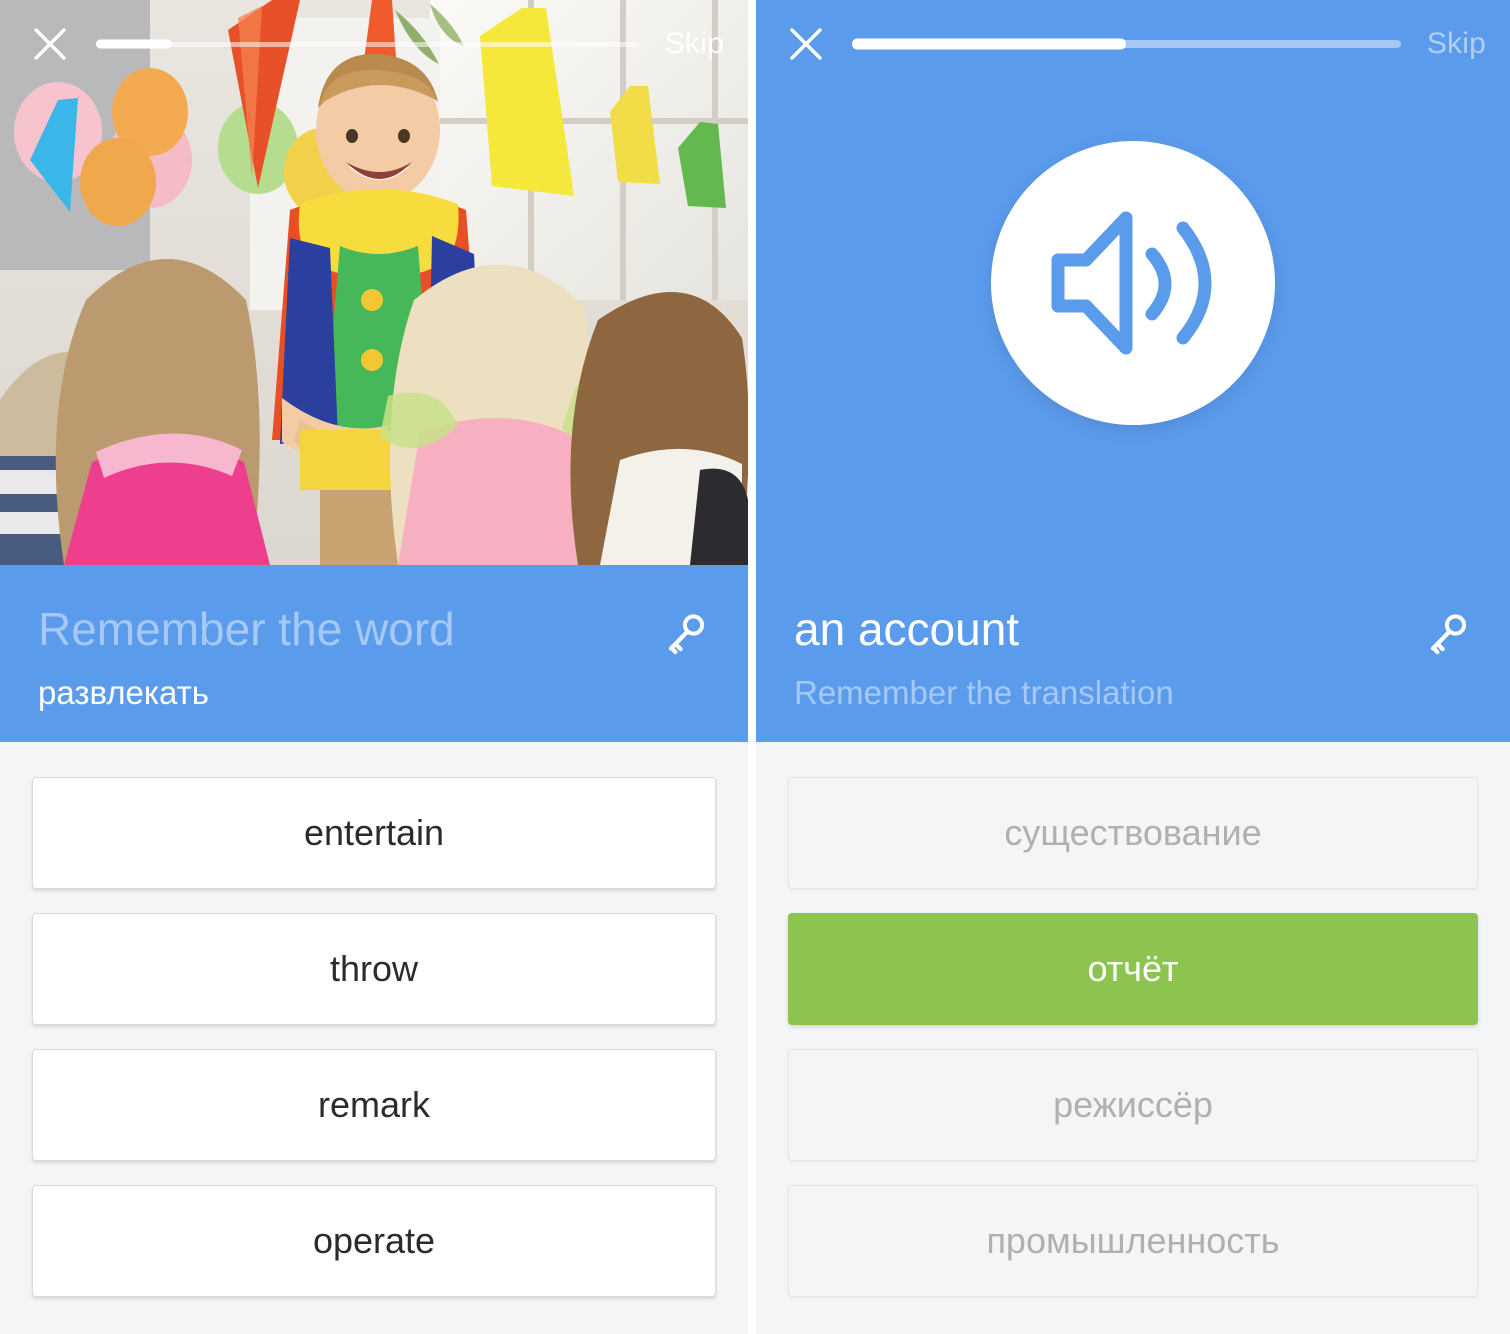 Image resolution: width=1510 pixels, height=1334 pixels. I want to click on speaker-volume-icon, so click(1131, 282).